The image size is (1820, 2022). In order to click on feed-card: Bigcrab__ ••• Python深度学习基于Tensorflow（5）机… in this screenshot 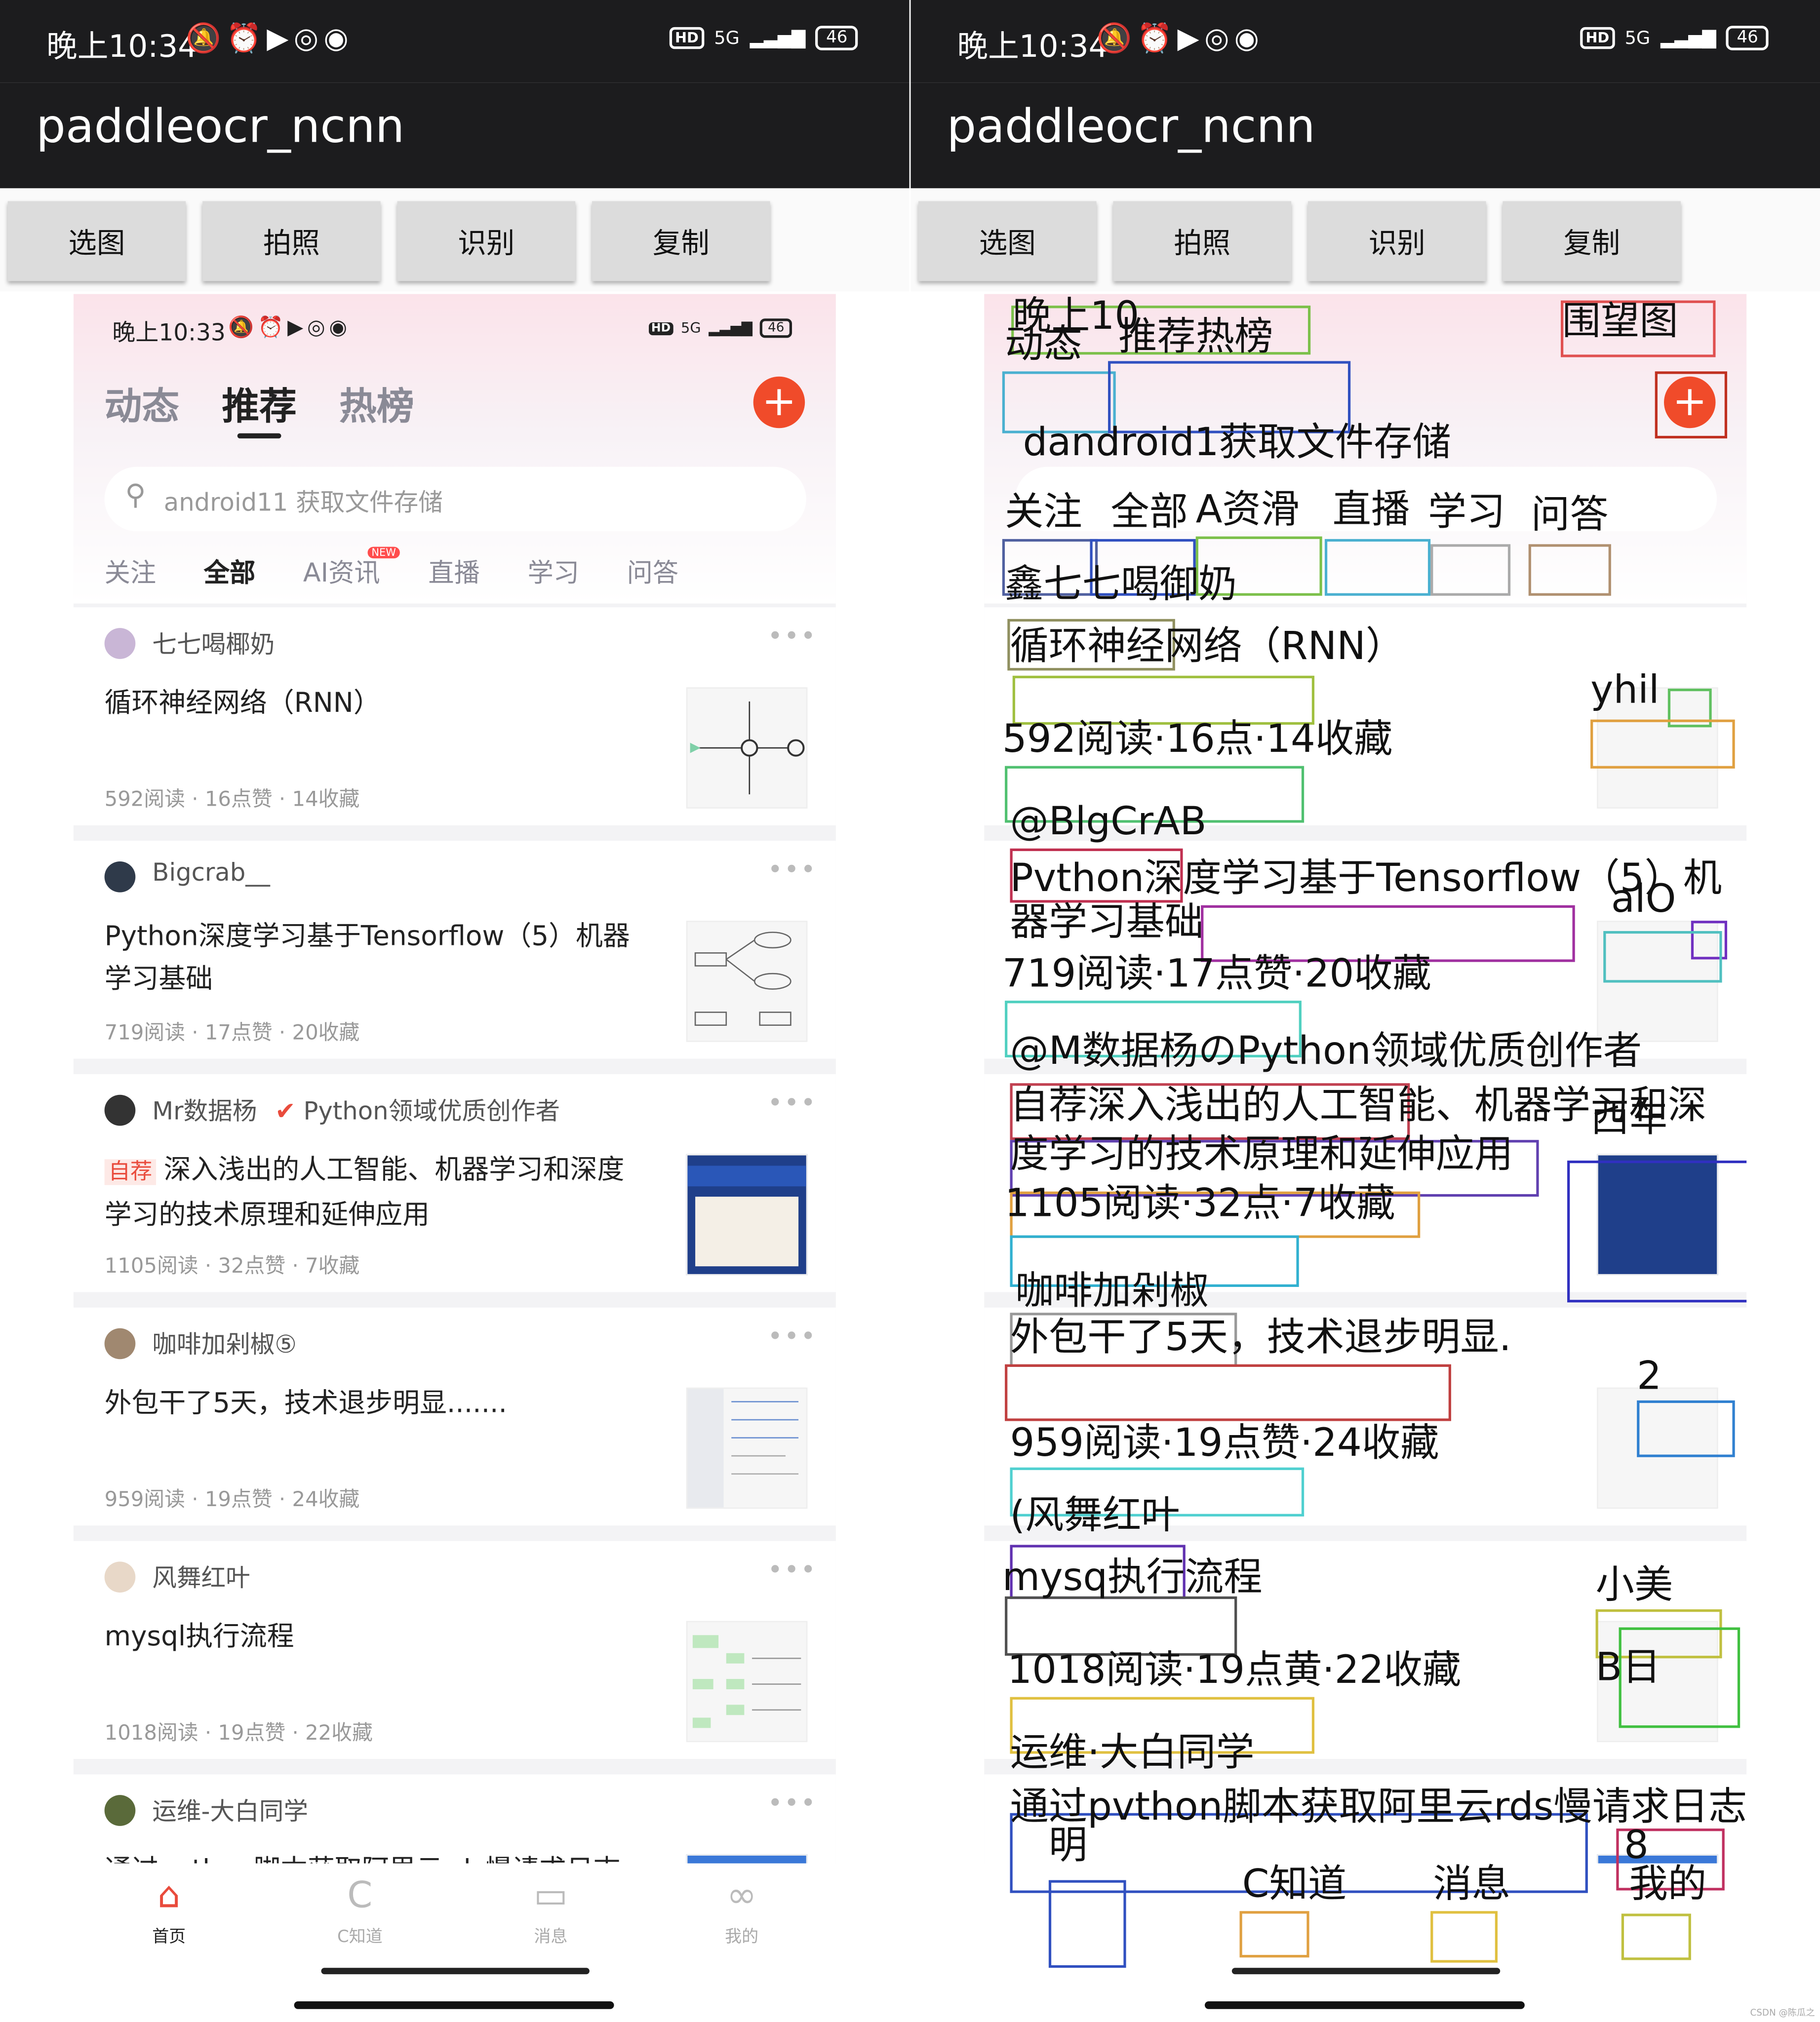, I will do `click(454, 950)`.